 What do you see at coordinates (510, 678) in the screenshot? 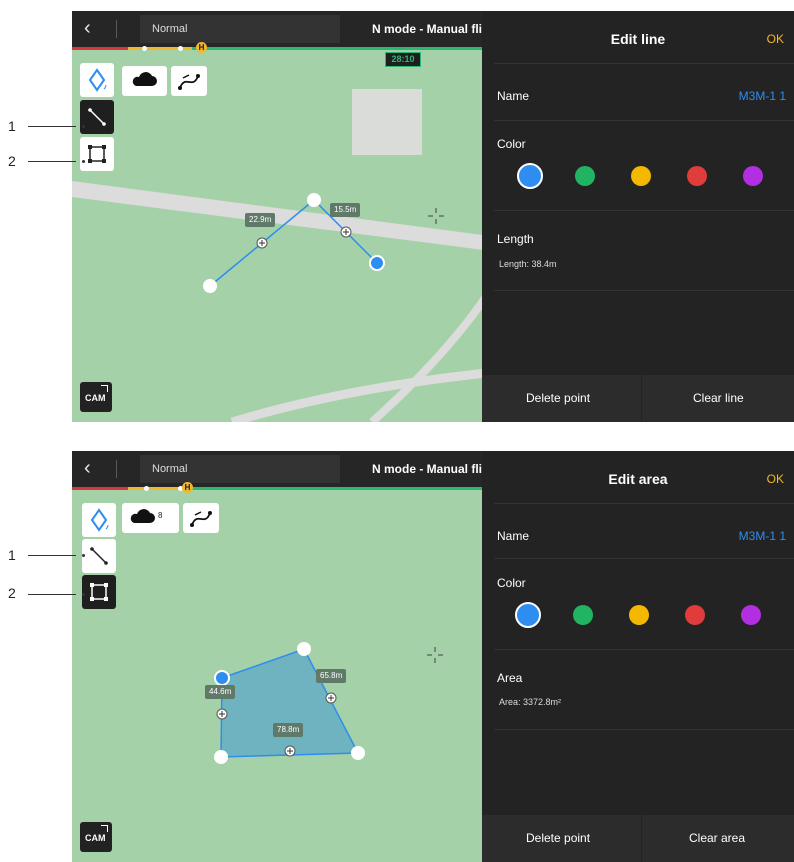
I see `metric-label: Area` at bounding box center [510, 678].